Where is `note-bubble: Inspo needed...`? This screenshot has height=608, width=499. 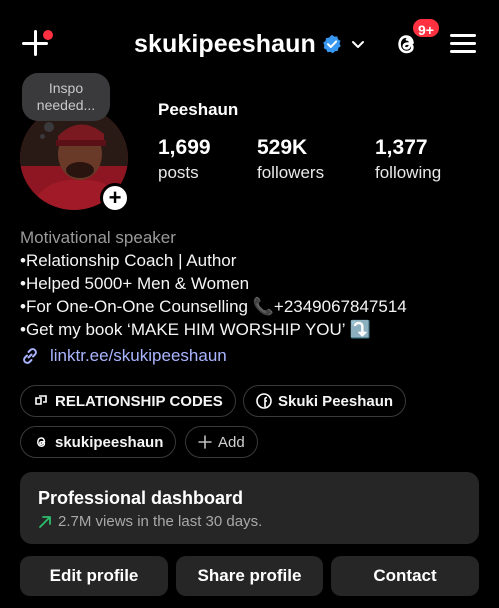
note-bubble: Inspo needed... is located at coordinates (66, 97).